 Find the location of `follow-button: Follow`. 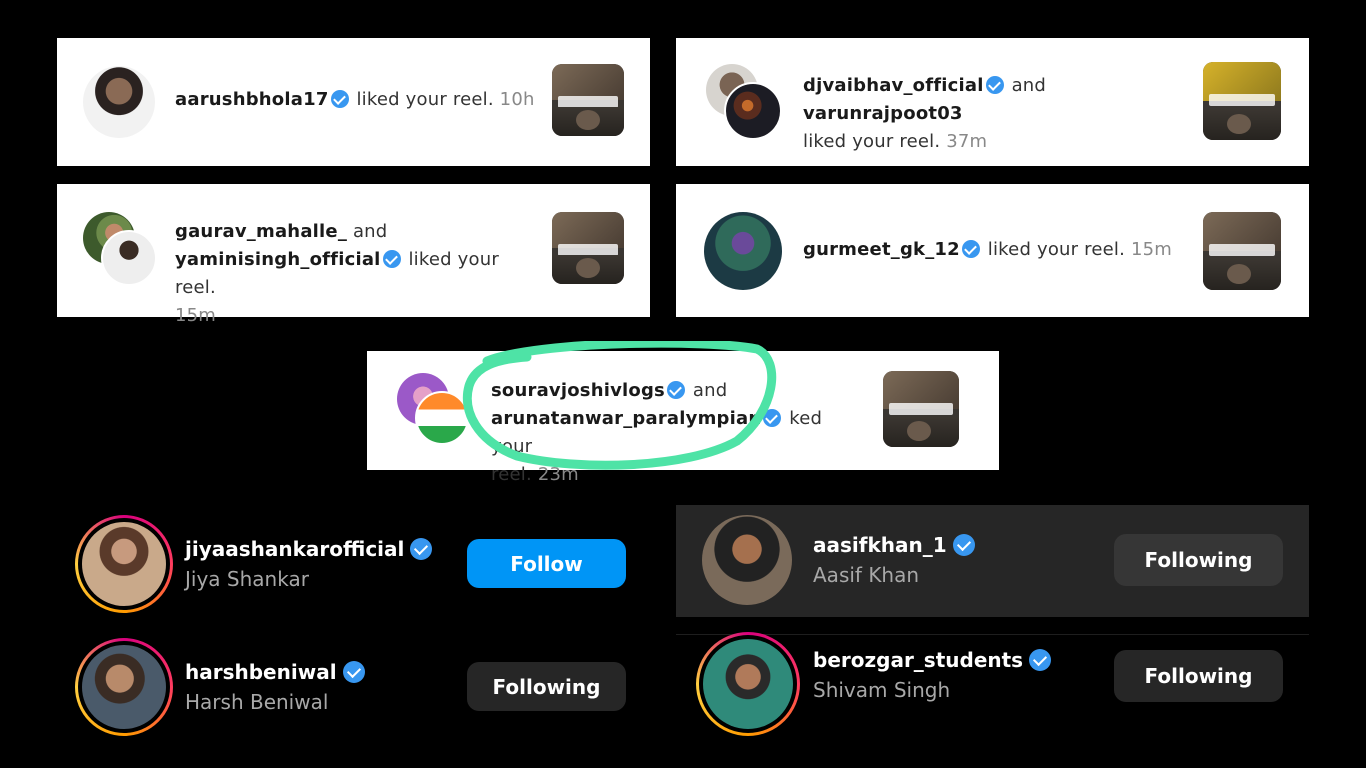

follow-button: Follow is located at coordinates (546, 563).